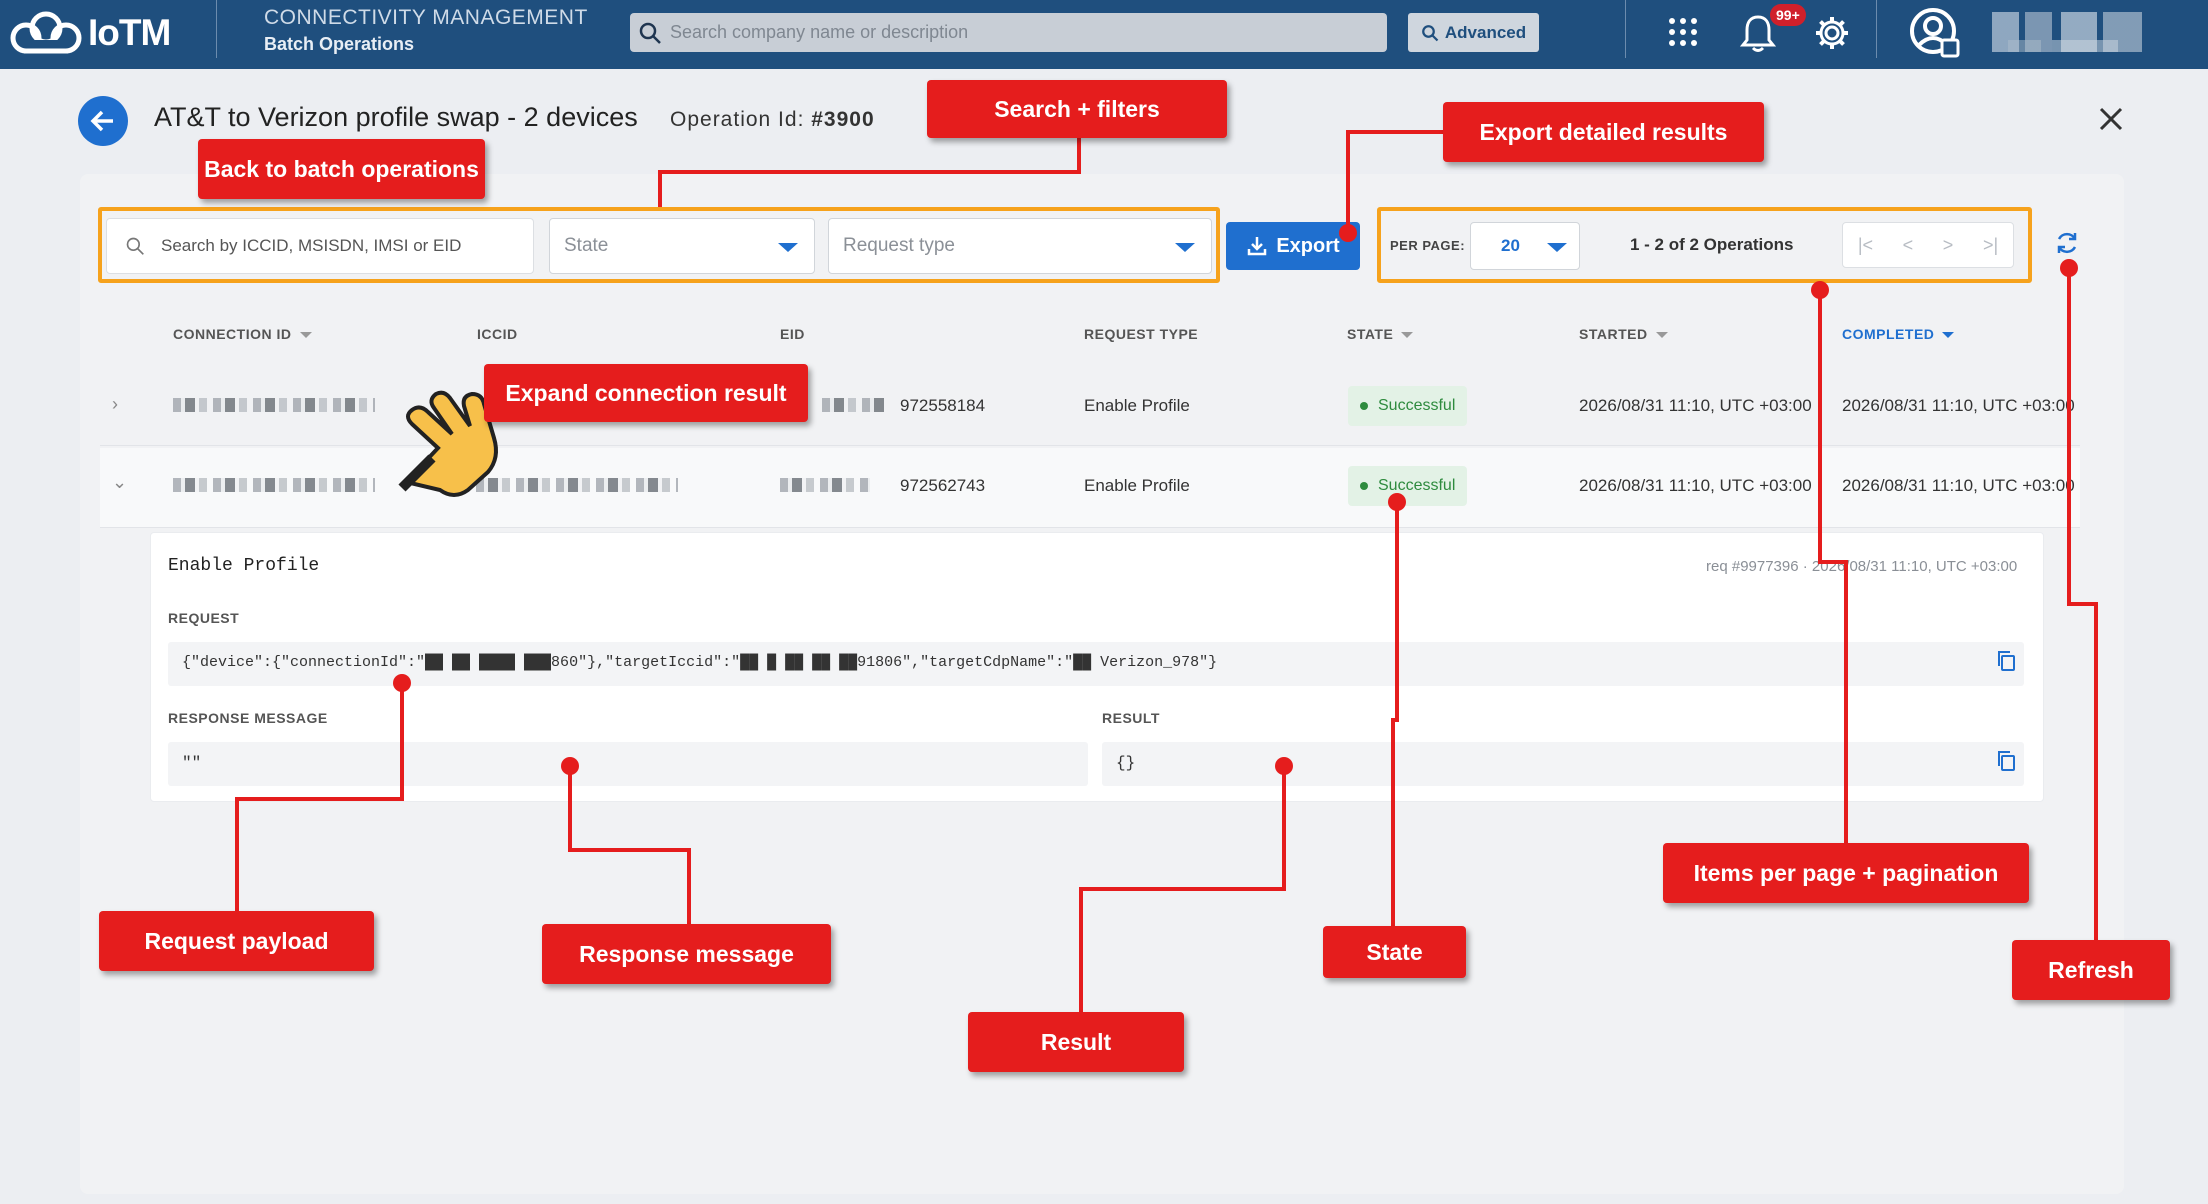  I want to click on column-header-state: STATE, so click(1380, 334).